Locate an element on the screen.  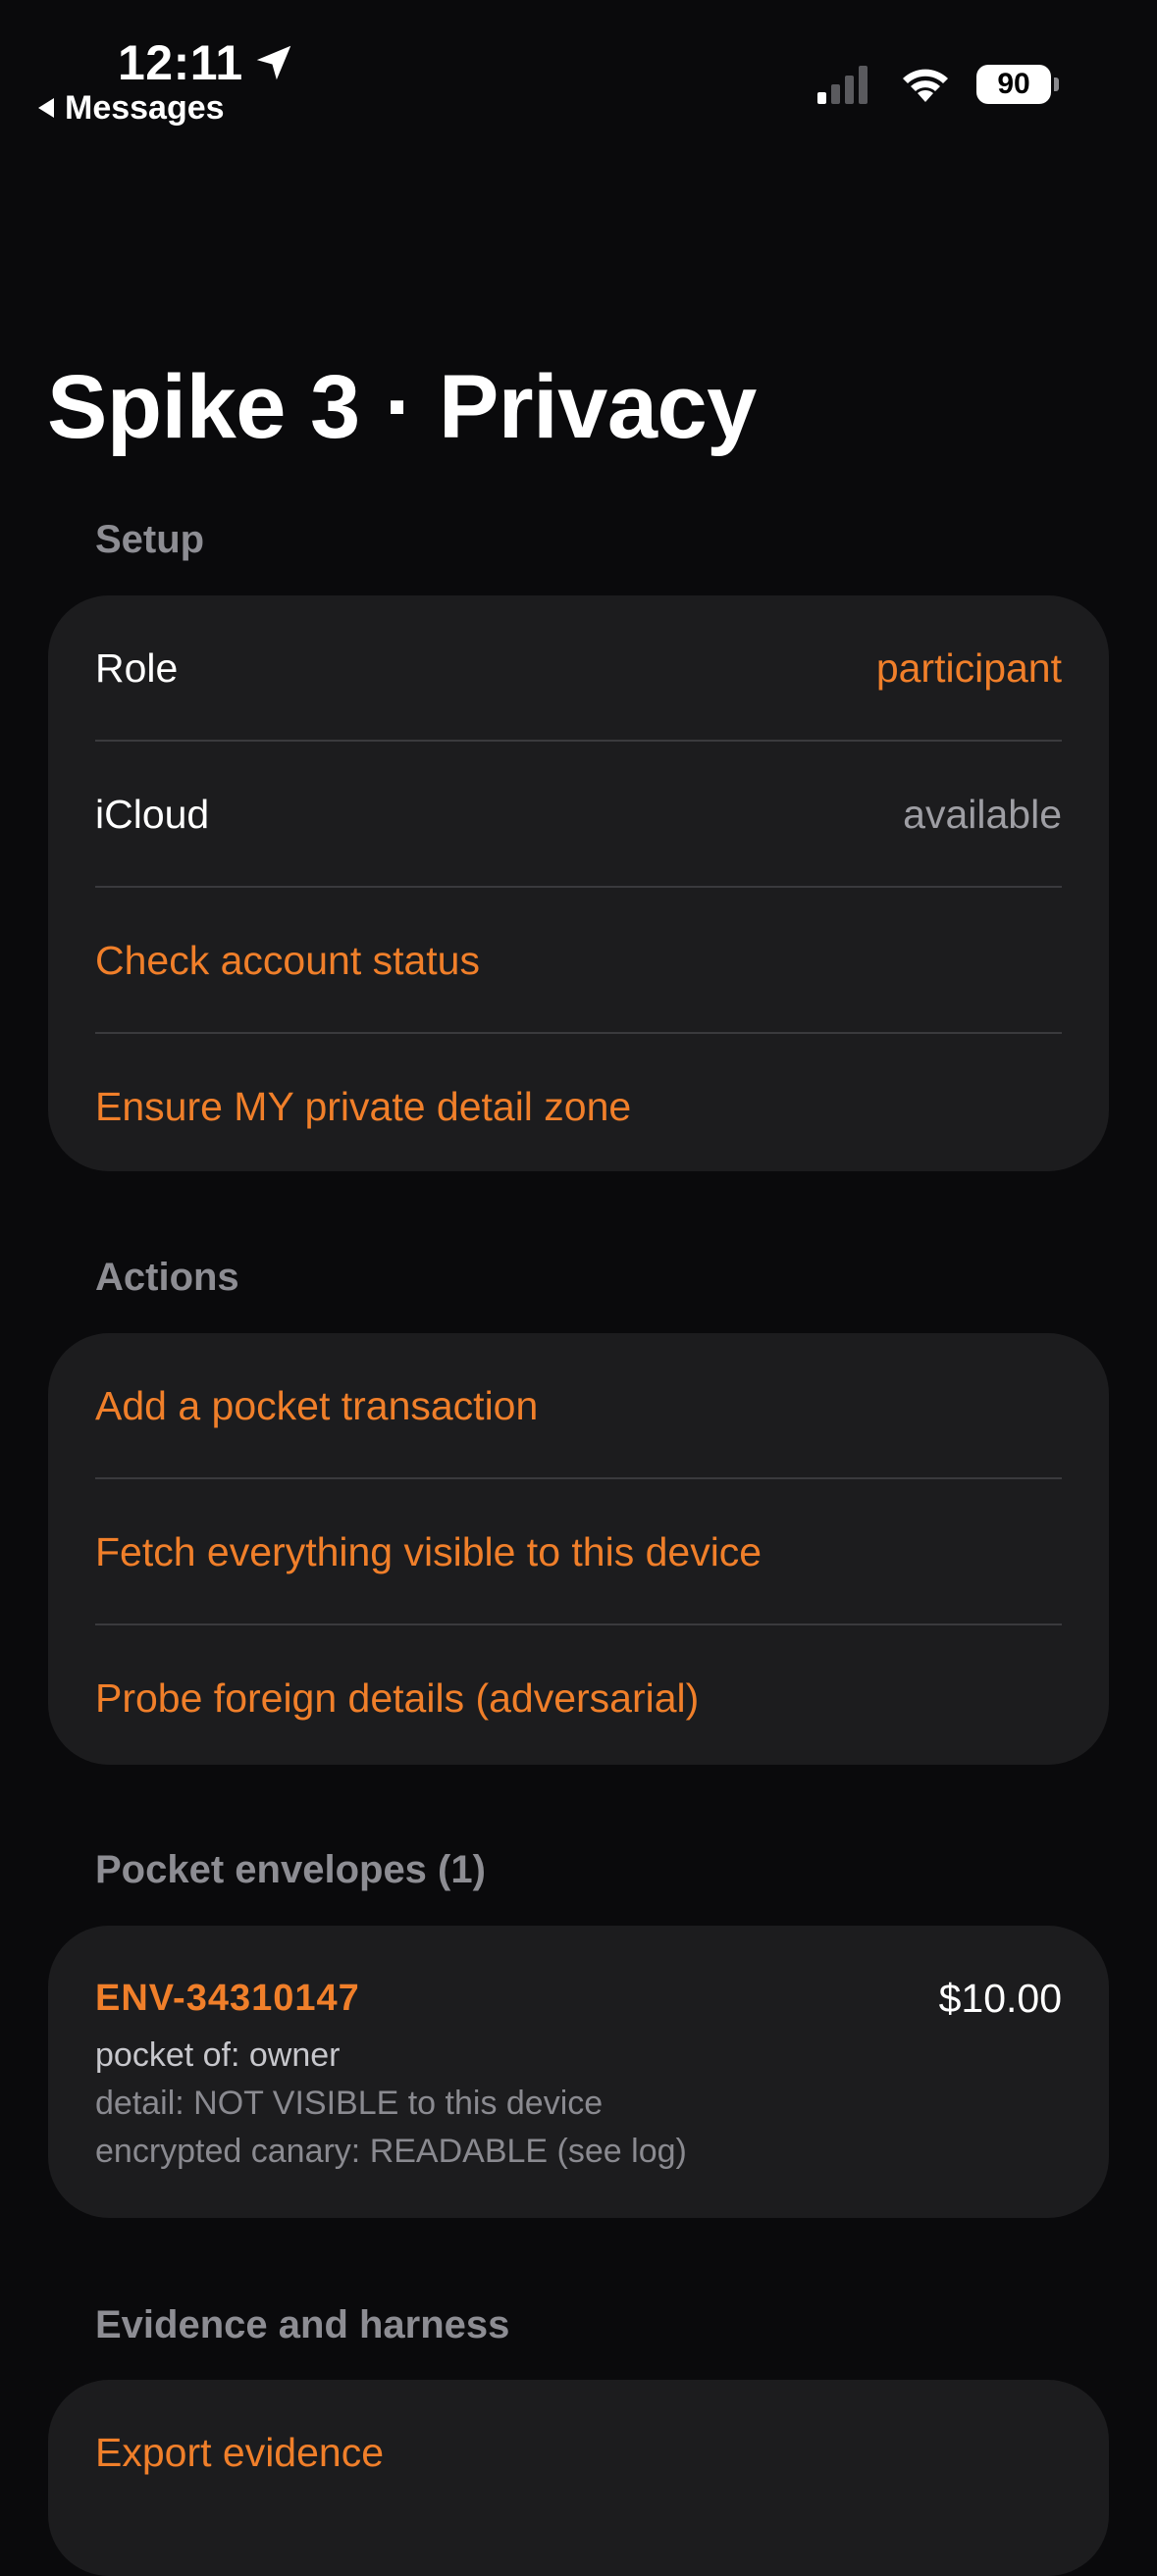
ensure-private-zone-button: Ensure MY private detail zone is located at coordinates (578, 1101).